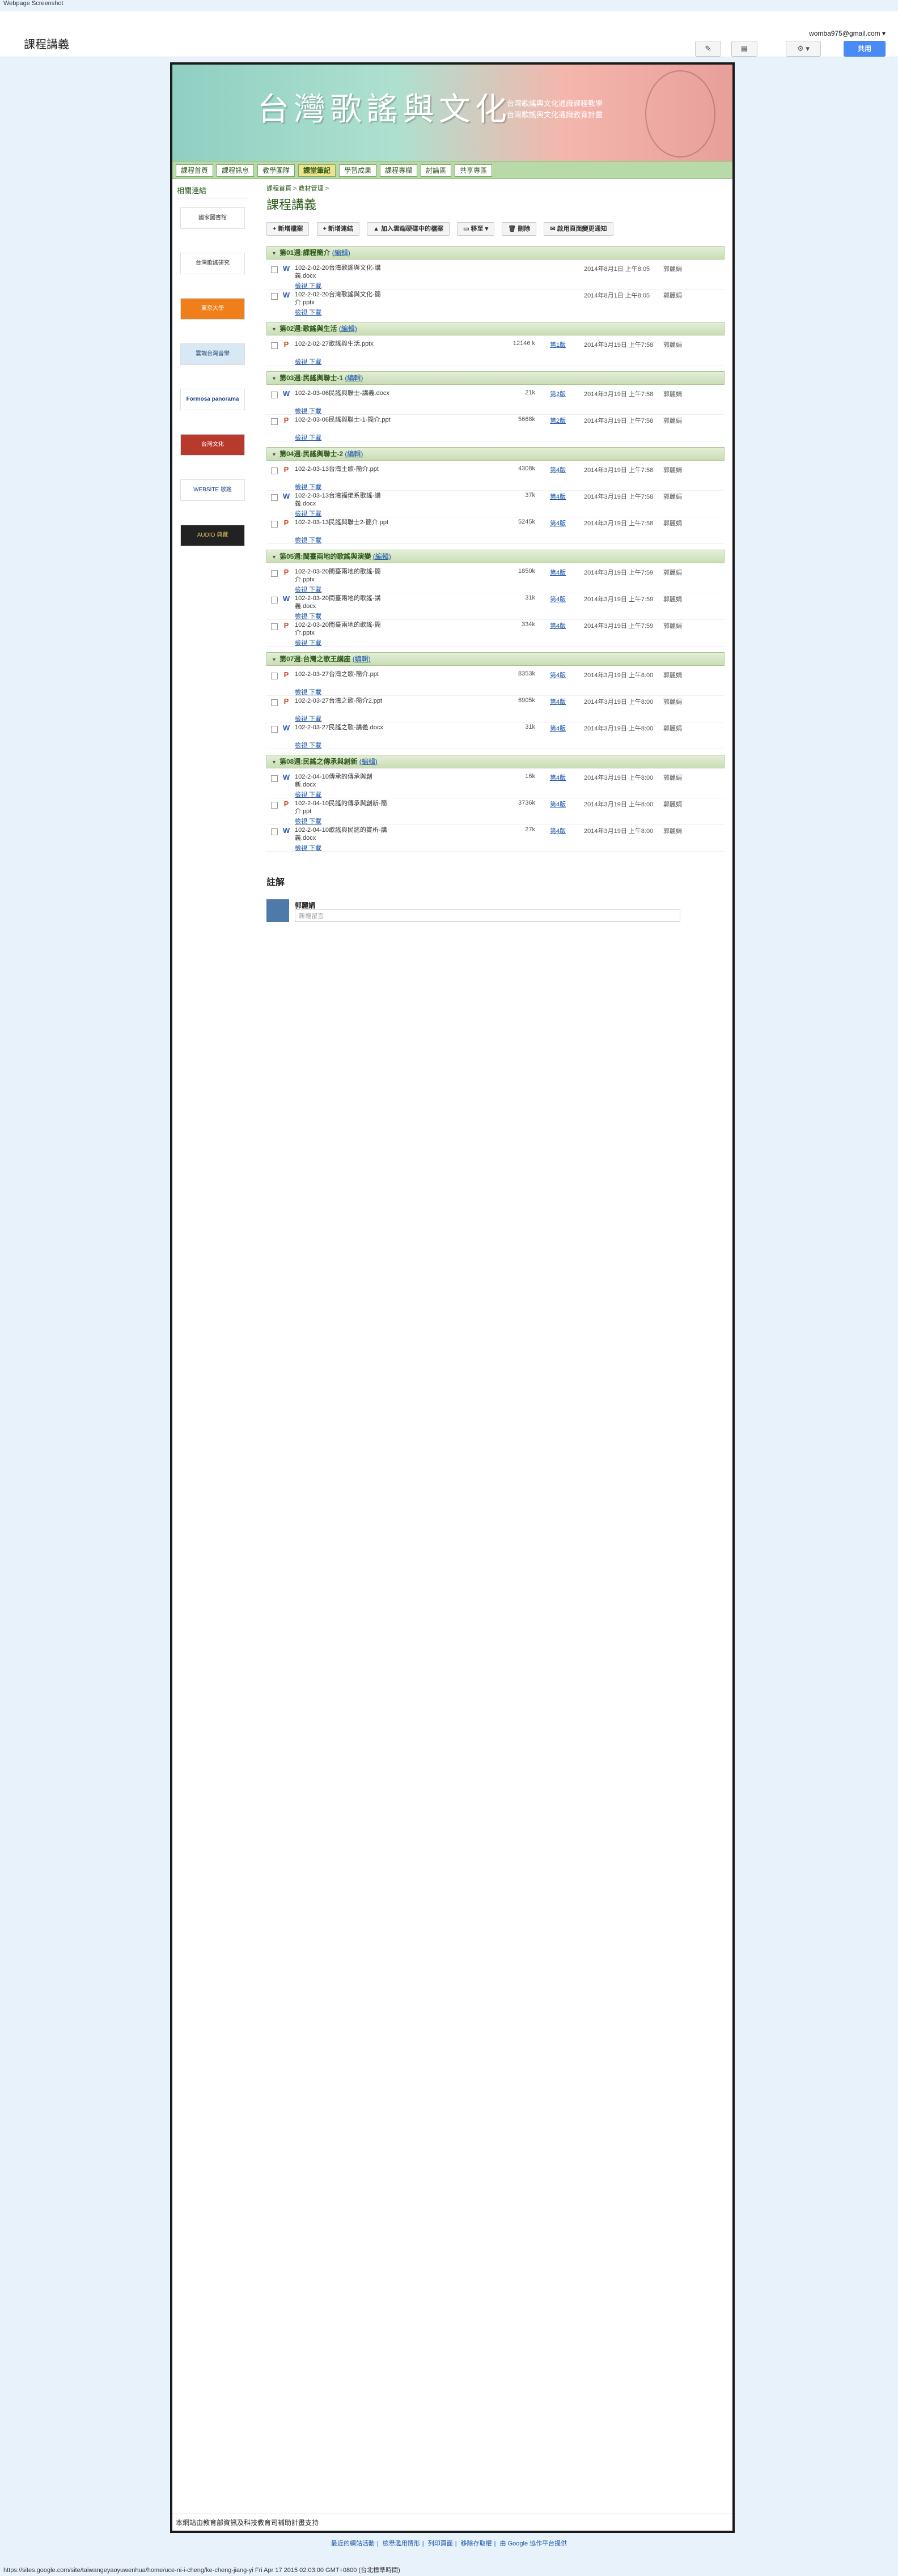 Image resolution: width=898 pixels, height=2576 pixels. What do you see at coordinates (212, 535) in the screenshot?
I see `sidebar-link-logo: AUDIO 典藏` at bounding box center [212, 535].